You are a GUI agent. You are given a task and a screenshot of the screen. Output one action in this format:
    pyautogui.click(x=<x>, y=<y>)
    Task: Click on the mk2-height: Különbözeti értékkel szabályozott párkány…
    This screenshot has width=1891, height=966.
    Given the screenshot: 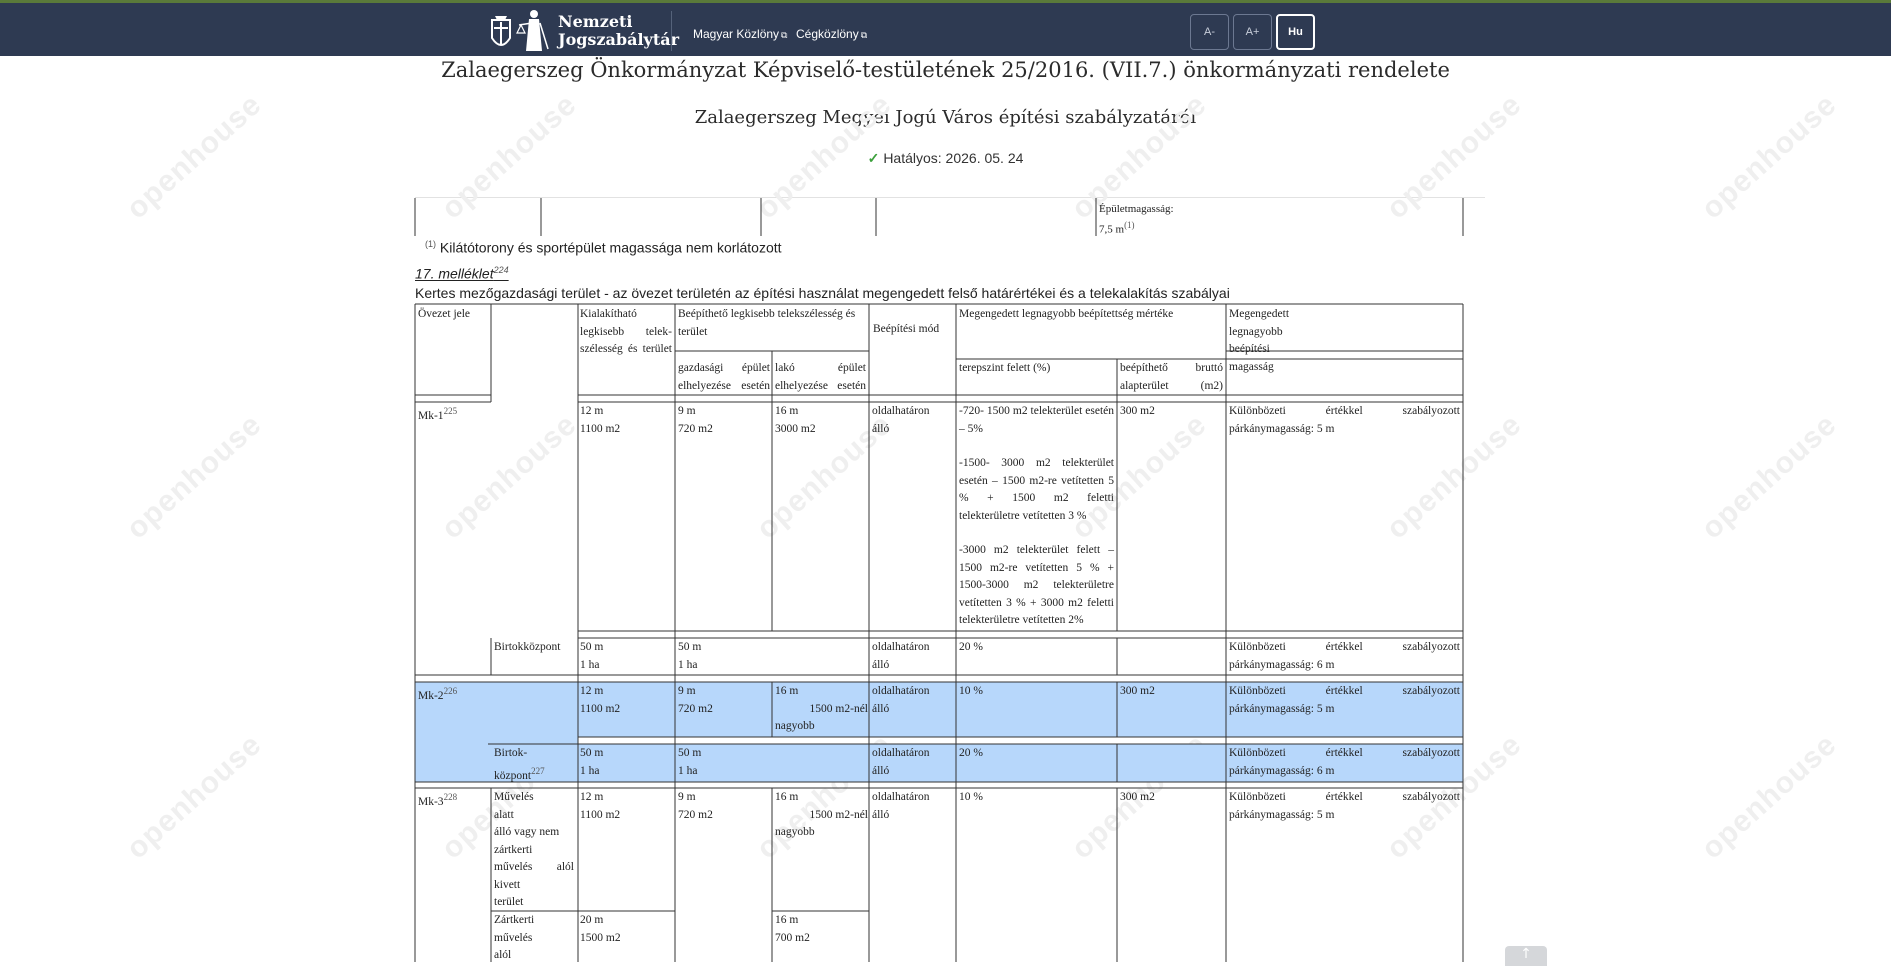 What is the action you would take?
    pyautogui.click(x=1344, y=700)
    